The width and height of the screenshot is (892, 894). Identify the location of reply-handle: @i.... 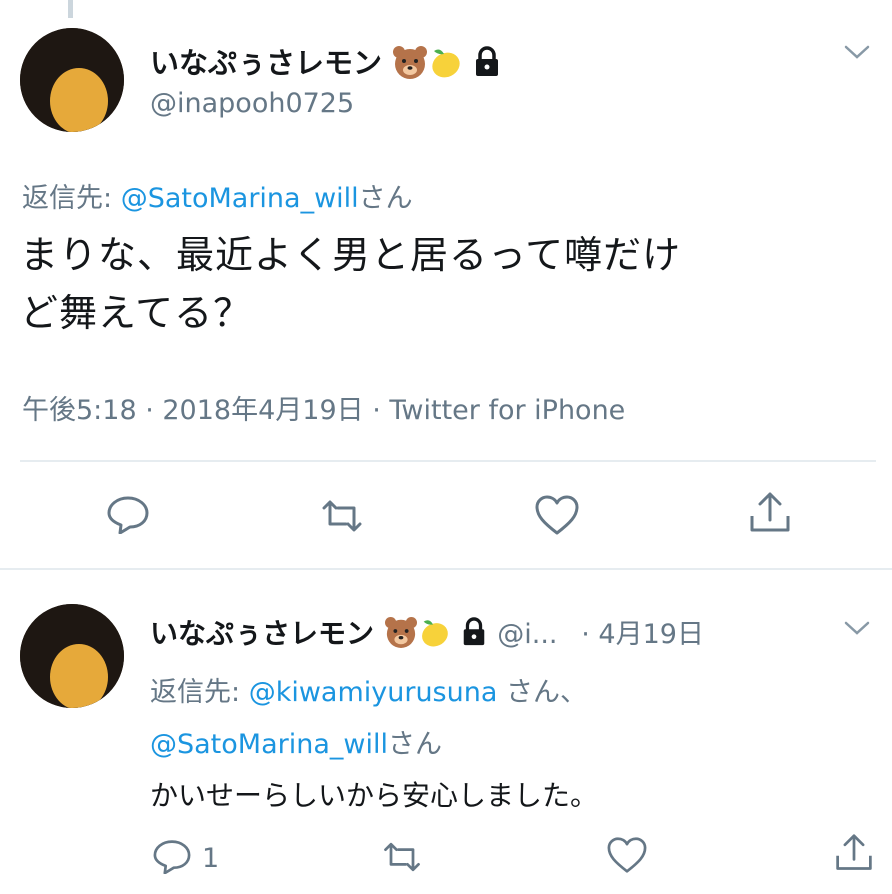
(527, 634).